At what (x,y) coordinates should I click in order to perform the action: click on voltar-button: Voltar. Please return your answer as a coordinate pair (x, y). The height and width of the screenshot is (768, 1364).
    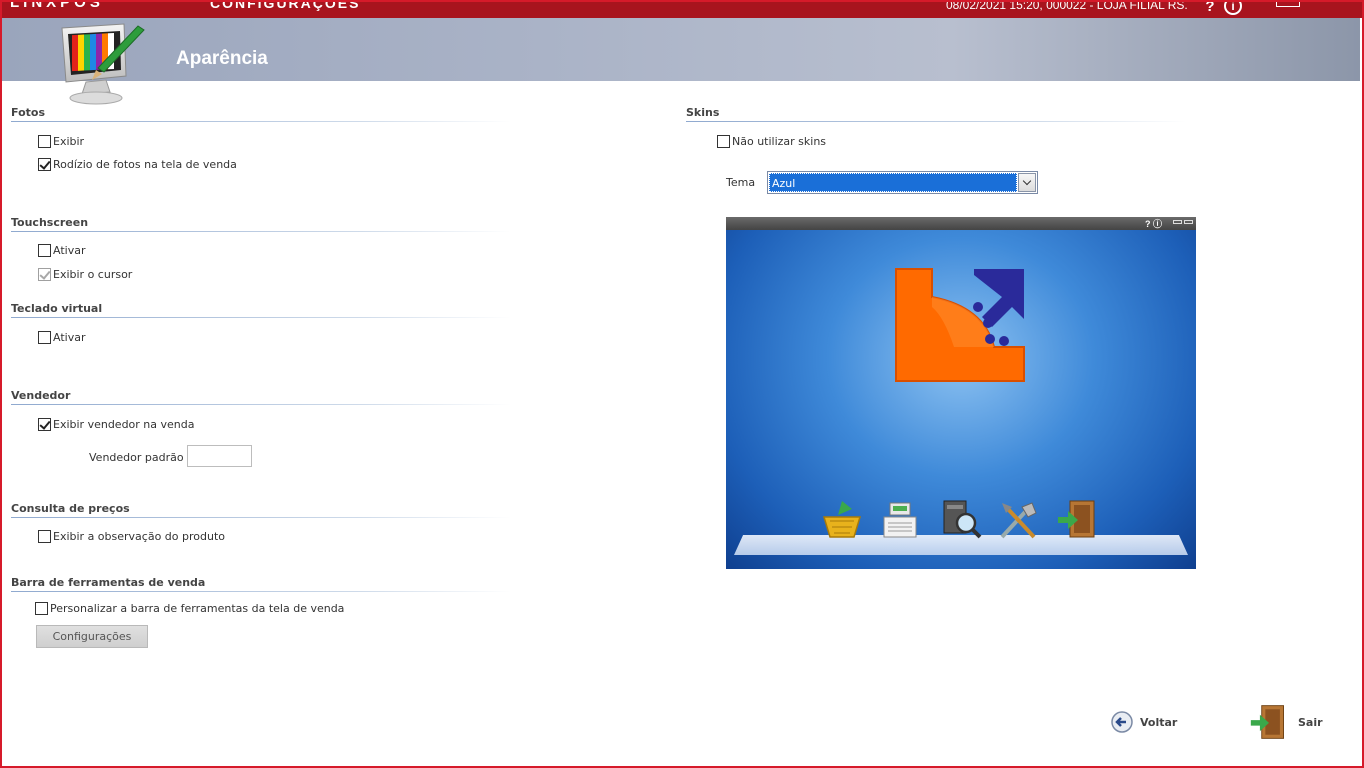
    Looking at the image, I should click on (1143, 722).